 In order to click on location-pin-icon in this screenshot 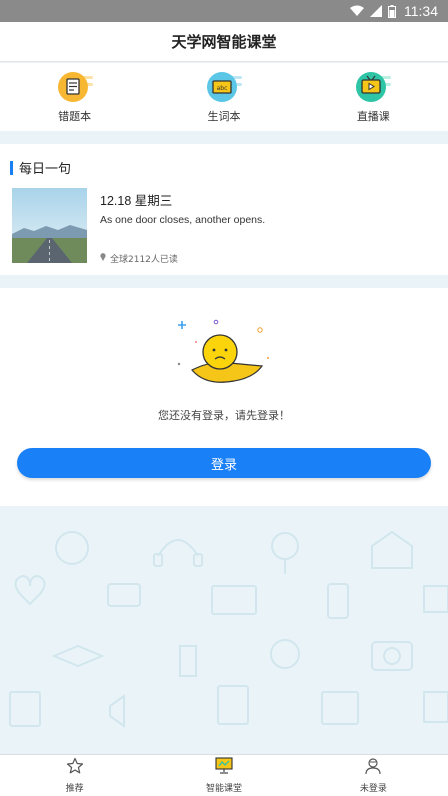, I will do `click(103, 258)`.